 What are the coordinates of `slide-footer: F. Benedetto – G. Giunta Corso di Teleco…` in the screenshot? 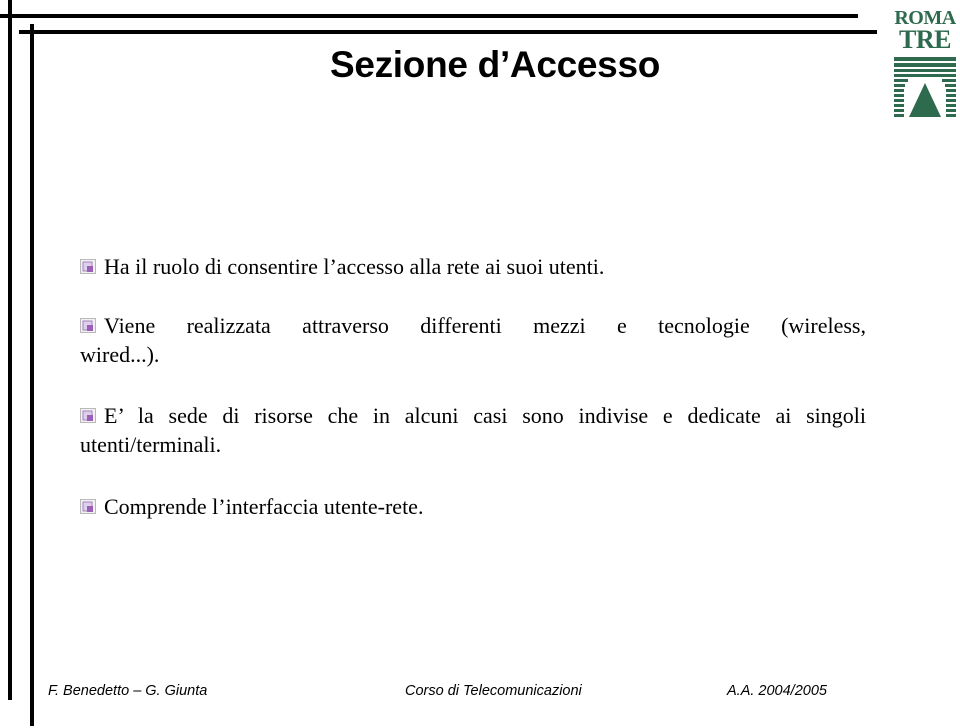 It's located at (480, 693).